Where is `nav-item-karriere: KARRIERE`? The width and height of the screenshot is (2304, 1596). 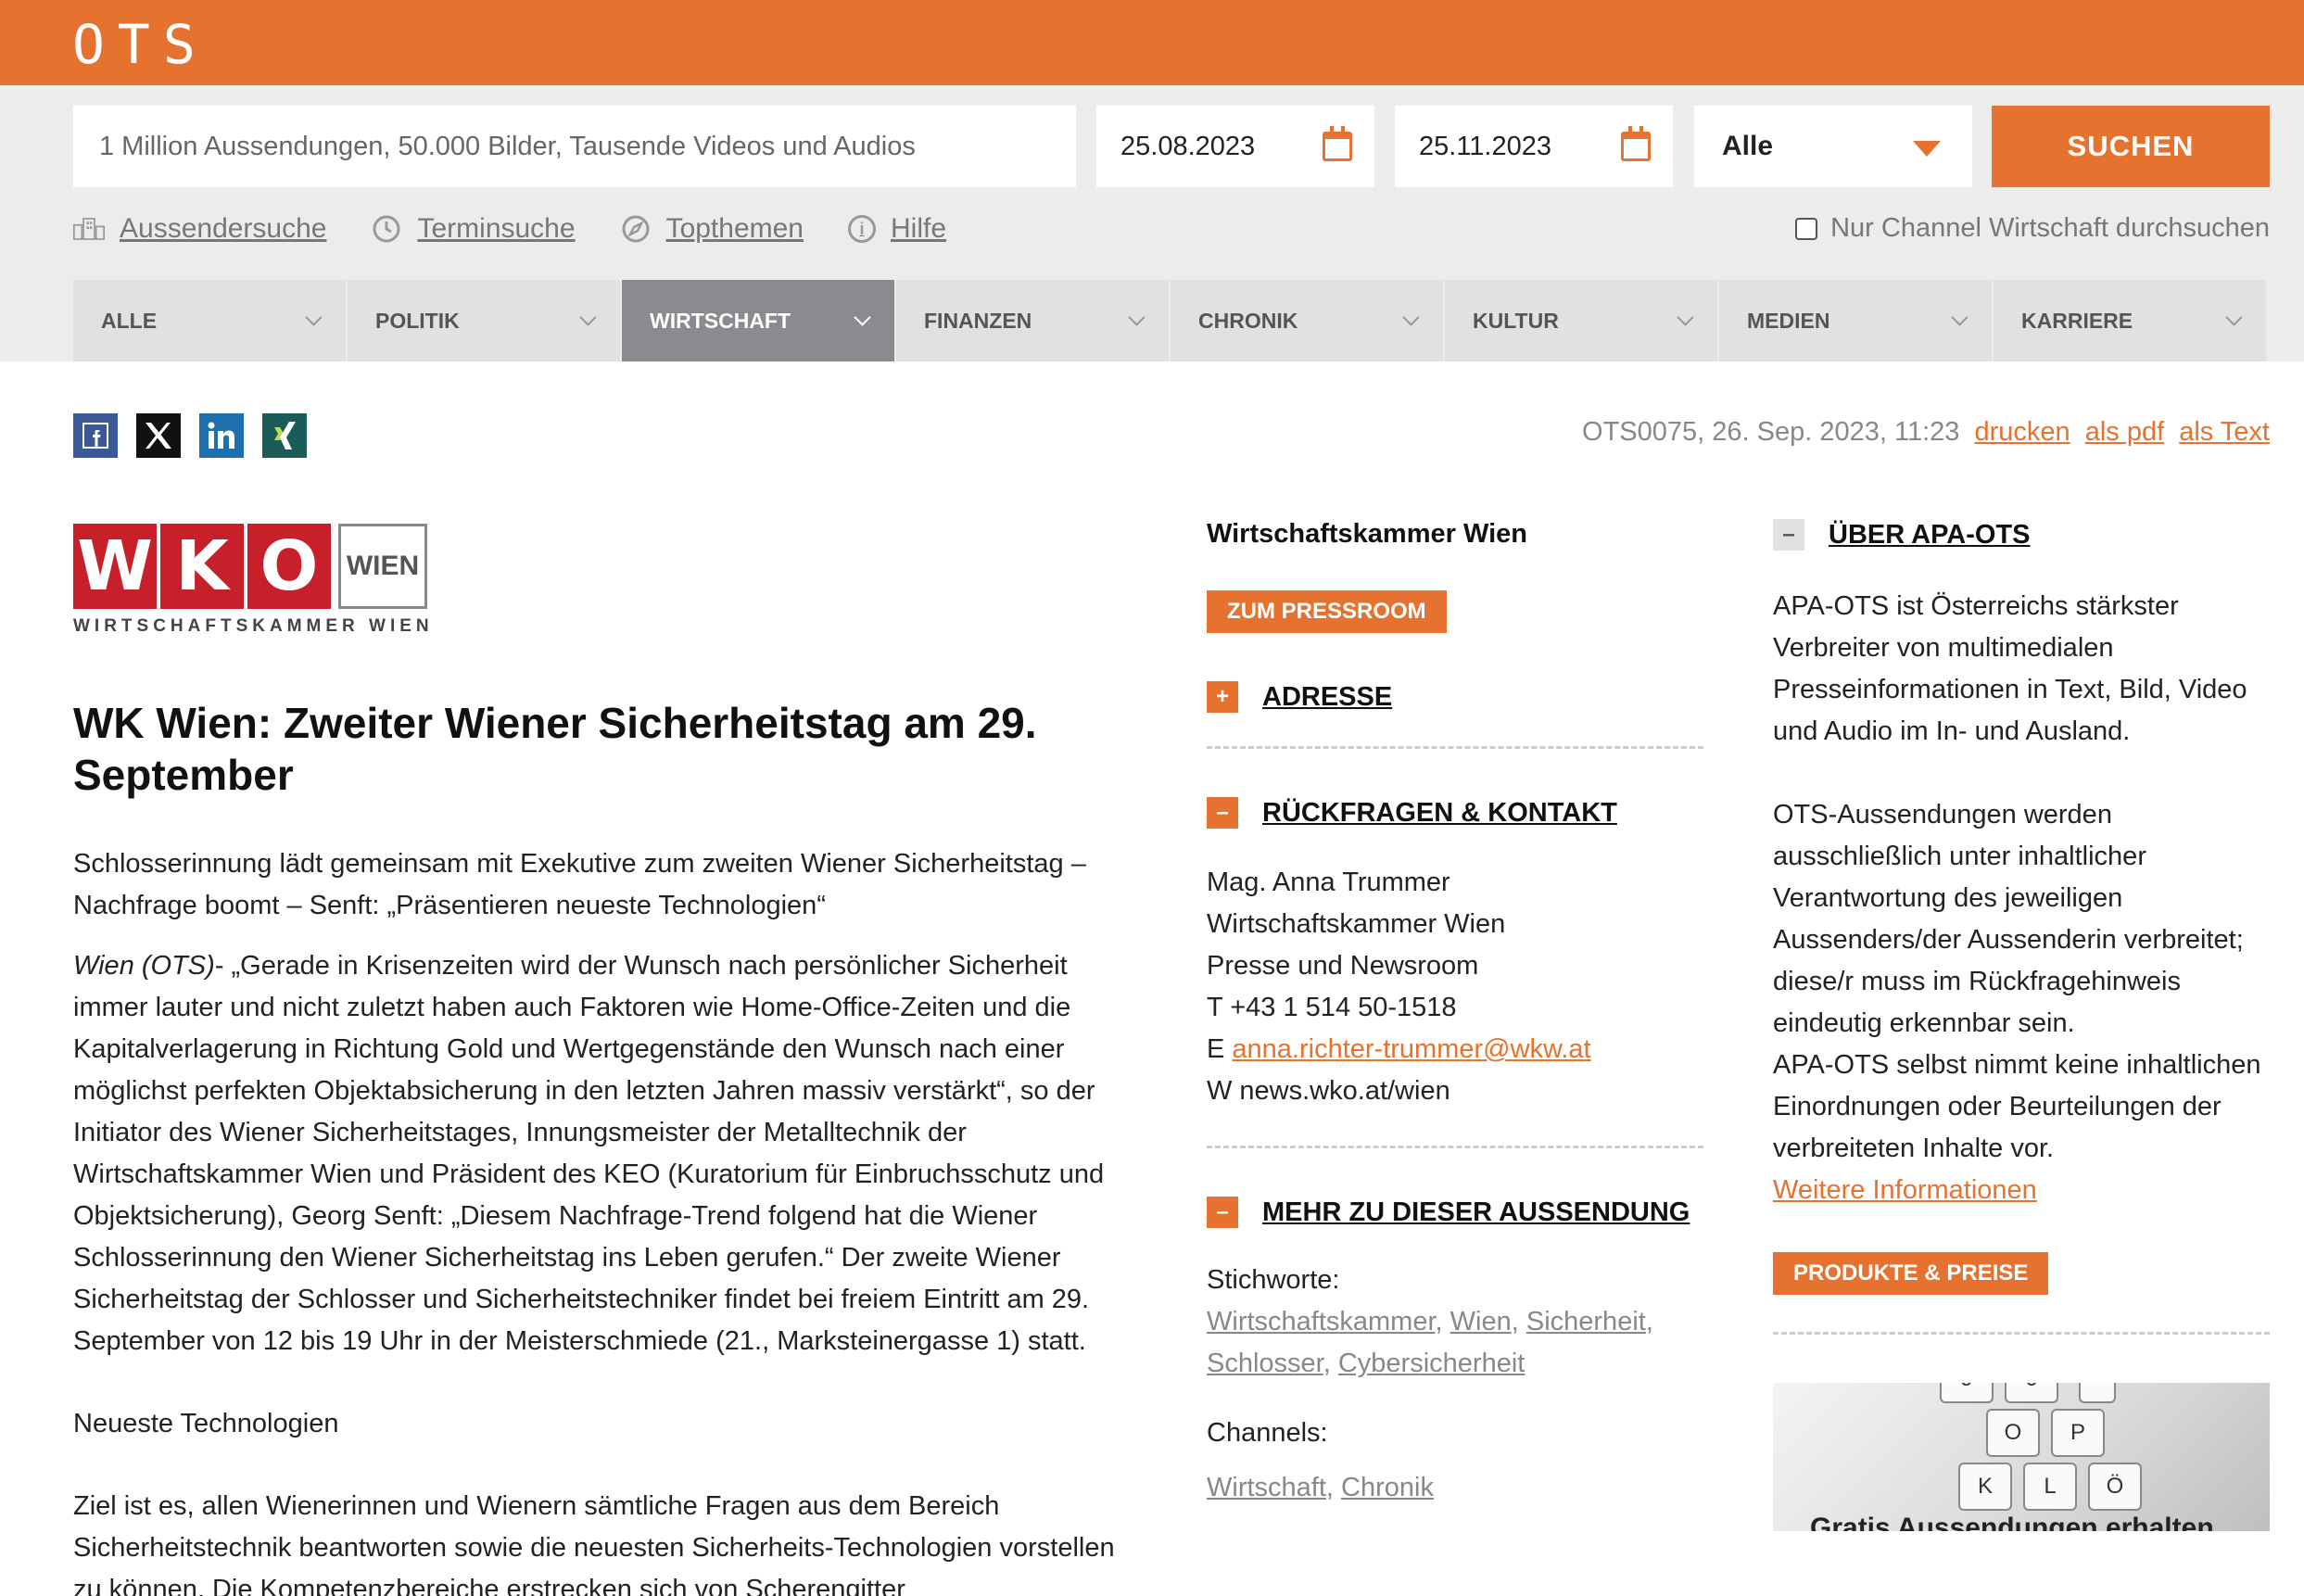 nav-item-karriere: KARRIERE is located at coordinates (2130, 321).